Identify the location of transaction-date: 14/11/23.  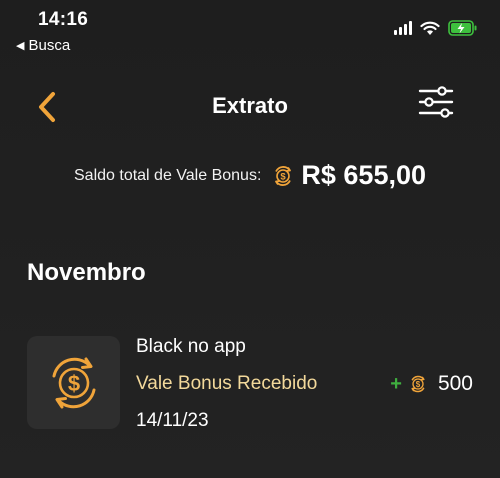
(172, 420).